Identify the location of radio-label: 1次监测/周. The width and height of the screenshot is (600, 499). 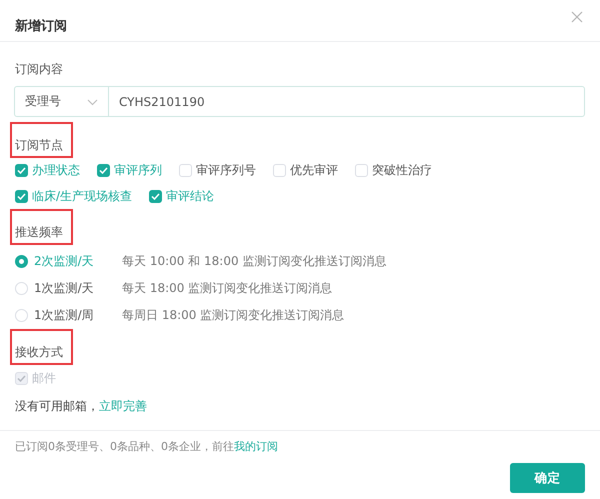
(78, 315).